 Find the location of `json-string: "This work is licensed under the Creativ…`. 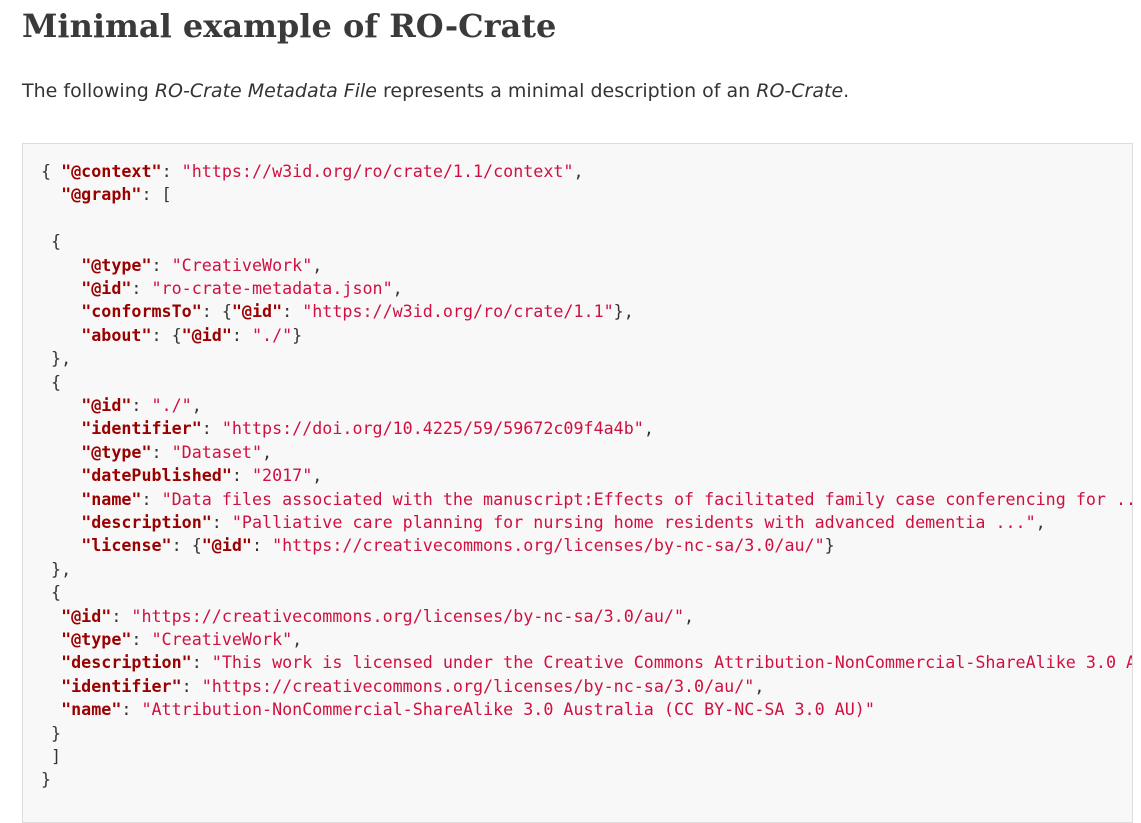

json-string: "This work is licensed under the Creativ… is located at coordinates (672, 662).